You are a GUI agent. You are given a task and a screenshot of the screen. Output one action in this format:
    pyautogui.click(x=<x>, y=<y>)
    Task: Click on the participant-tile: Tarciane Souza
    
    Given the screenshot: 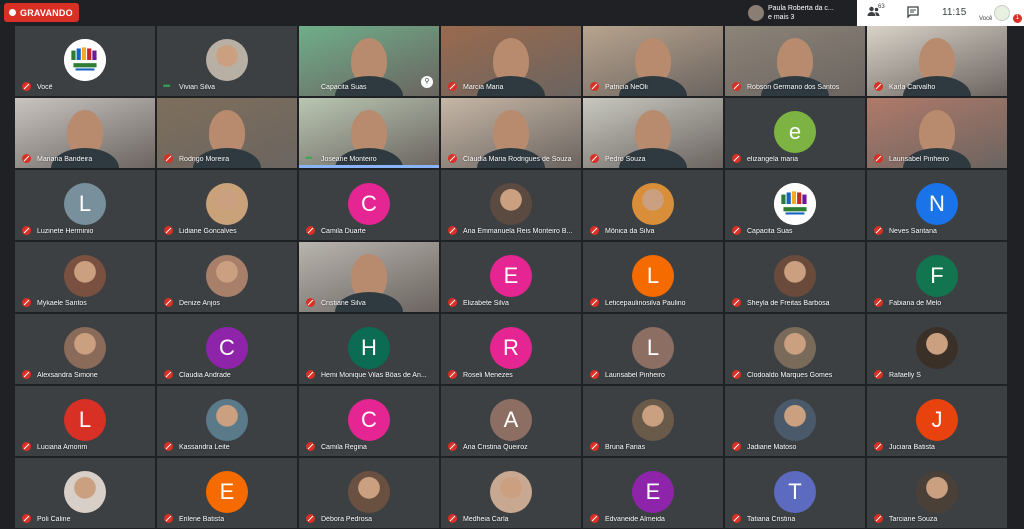 What is the action you would take?
    pyautogui.click(x=937, y=493)
    